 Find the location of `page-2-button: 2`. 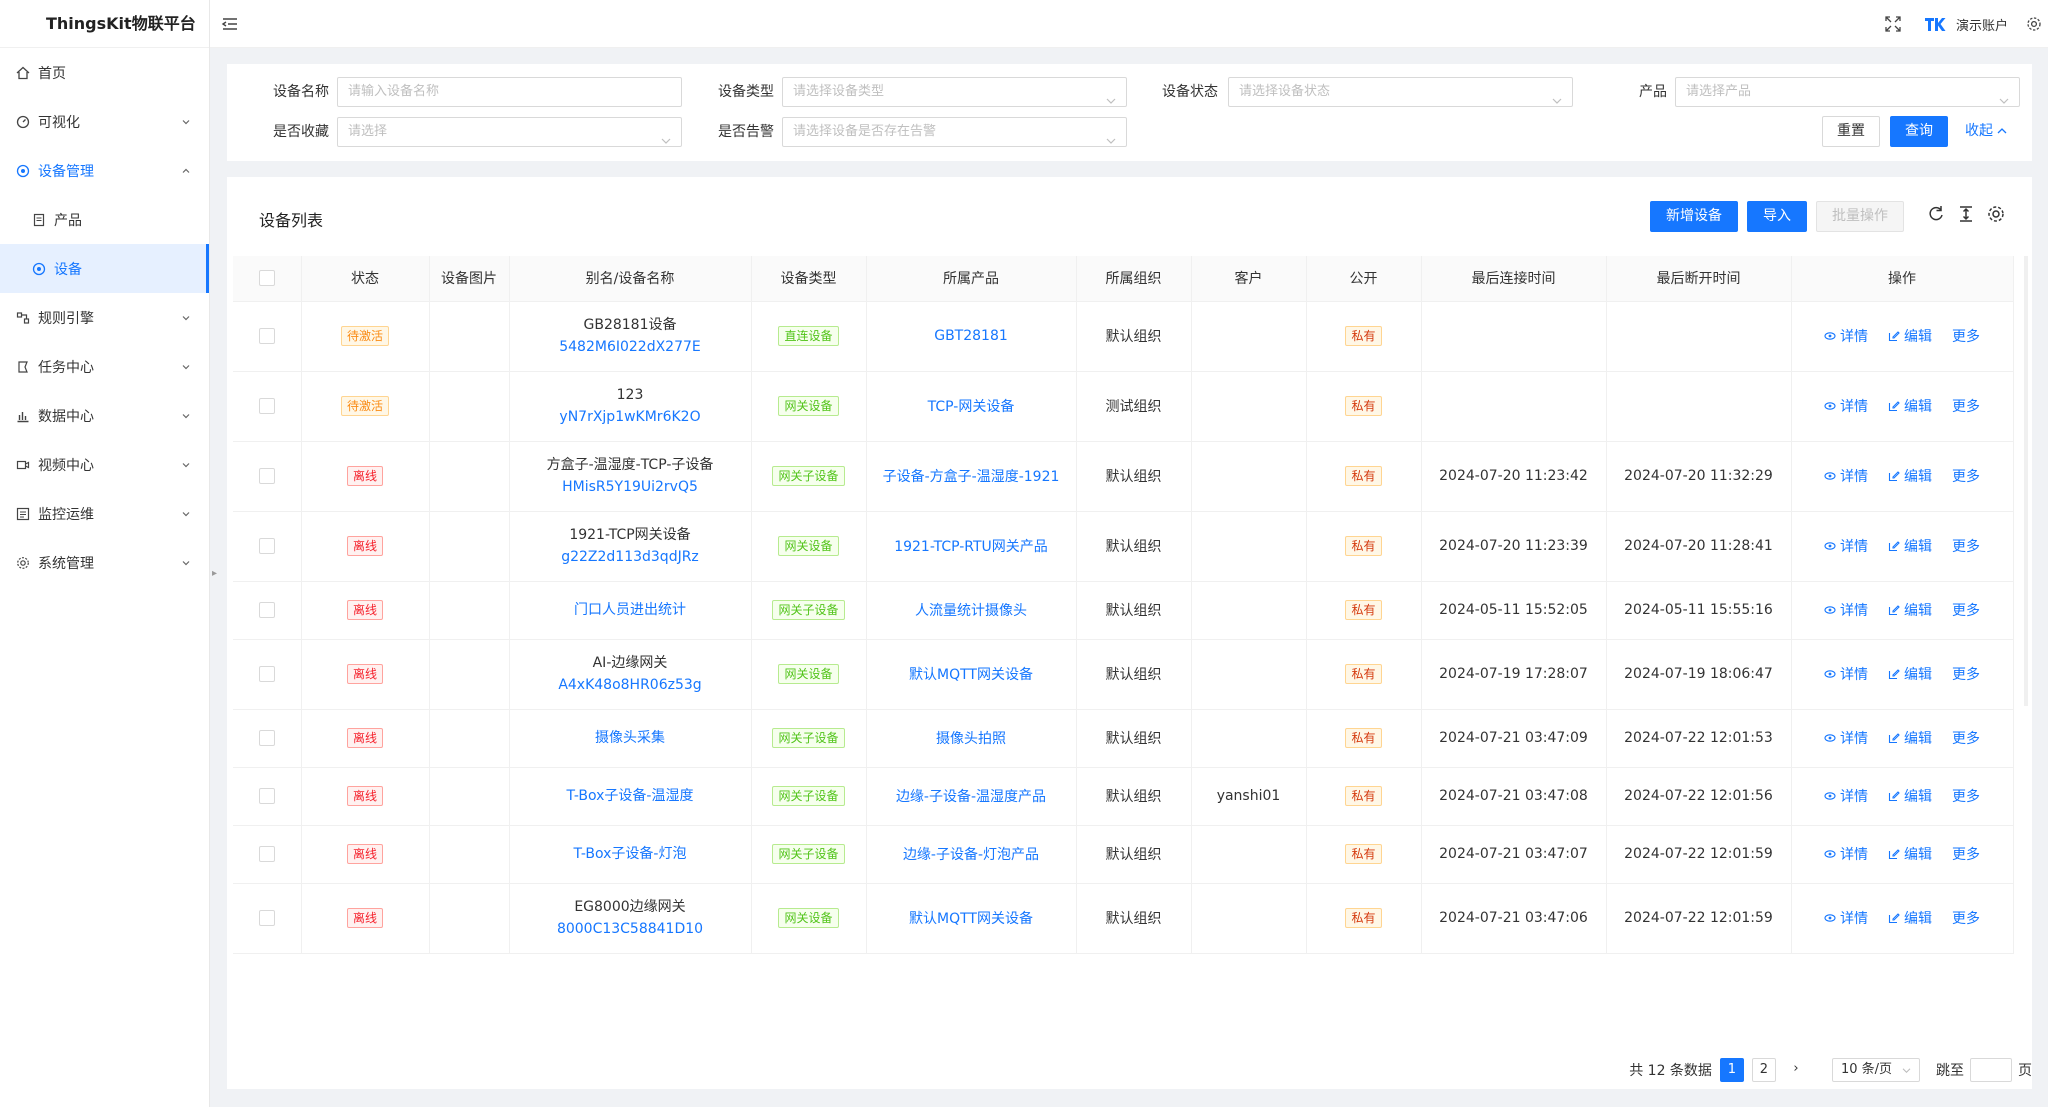

page-2-button: 2 is located at coordinates (1763, 1070).